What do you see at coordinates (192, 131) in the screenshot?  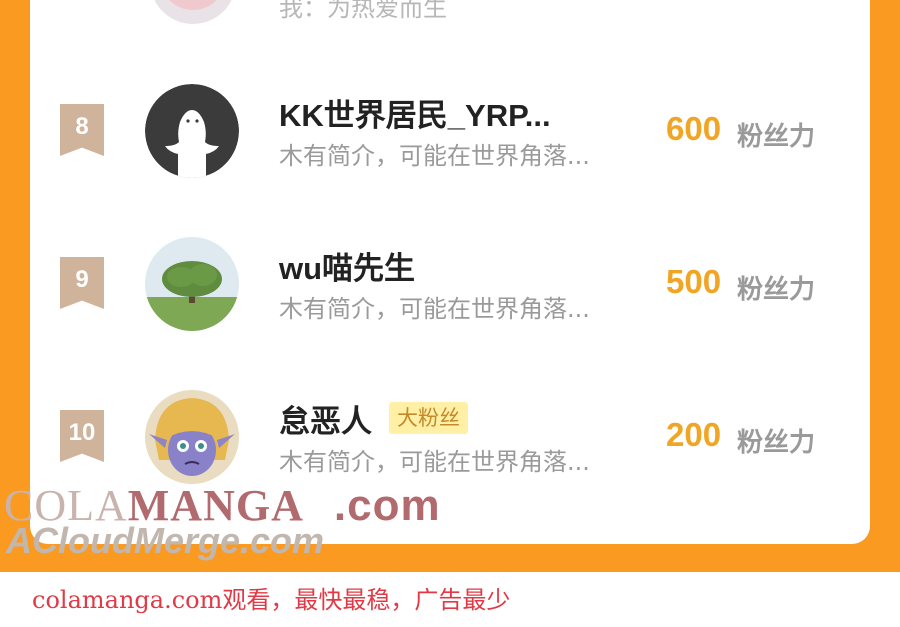 I see `ghost-avatar` at bounding box center [192, 131].